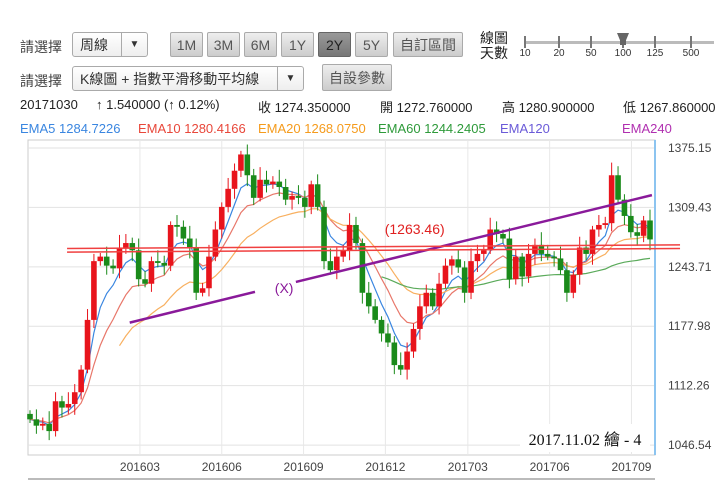 This screenshot has width=720, height=488. Describe the element at coordinates (550, 467) in the screenshot. I see `x-tick-label: 201706` at that location.